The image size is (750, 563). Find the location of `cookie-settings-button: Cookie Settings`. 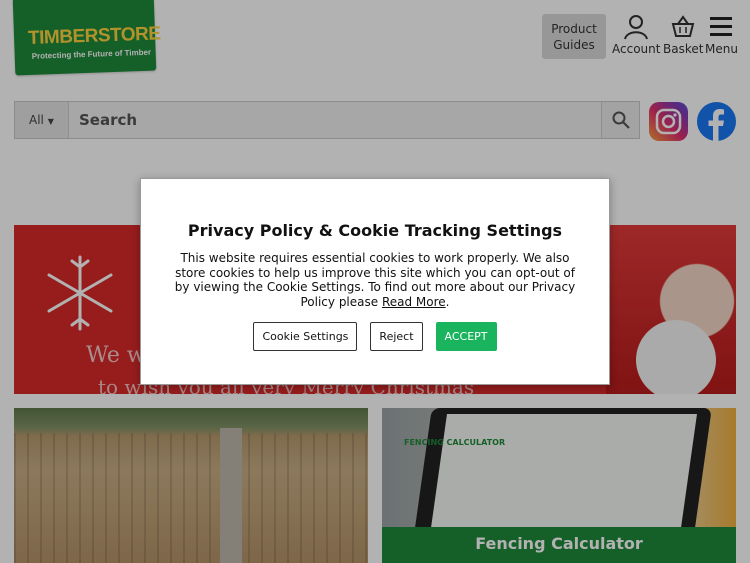

cookie-settings-button: Cookie Settings is located at coordinates (305, 336).